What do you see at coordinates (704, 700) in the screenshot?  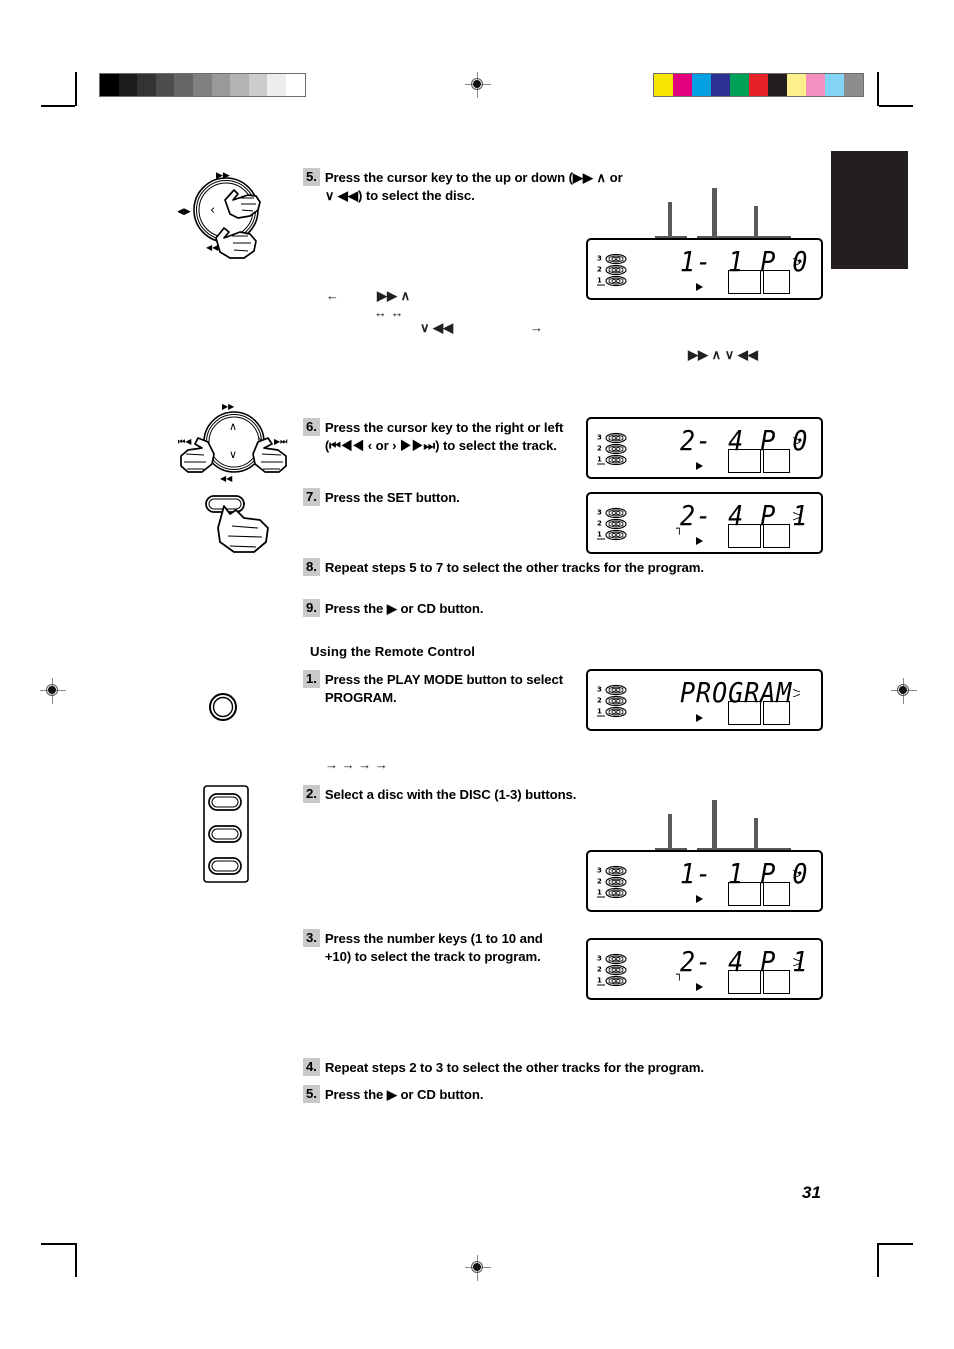 I see `display-program-mode-remote: 3 2 1 PROGRAM ハ` at bounding box center [704, 700].